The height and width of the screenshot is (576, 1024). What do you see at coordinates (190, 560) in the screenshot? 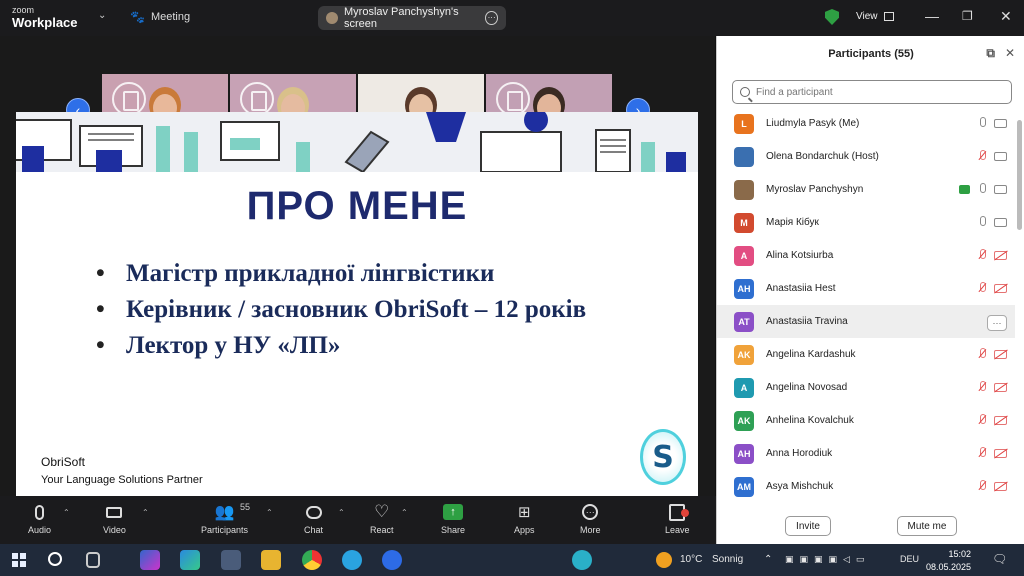
I see `edge-icon` at bounding box center [190, 560].